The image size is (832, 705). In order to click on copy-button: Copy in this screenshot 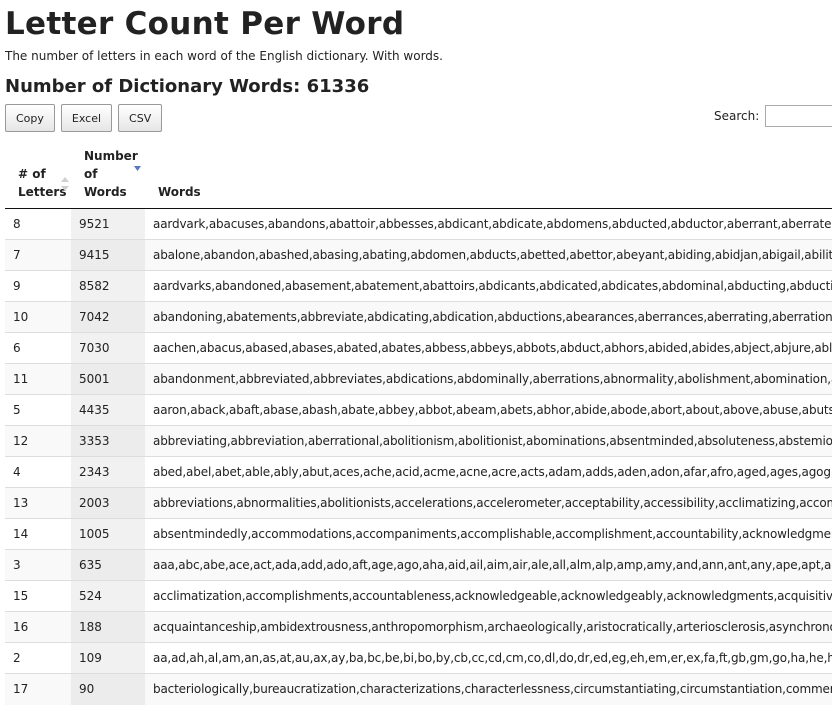, I will do `click(30, 118)`.